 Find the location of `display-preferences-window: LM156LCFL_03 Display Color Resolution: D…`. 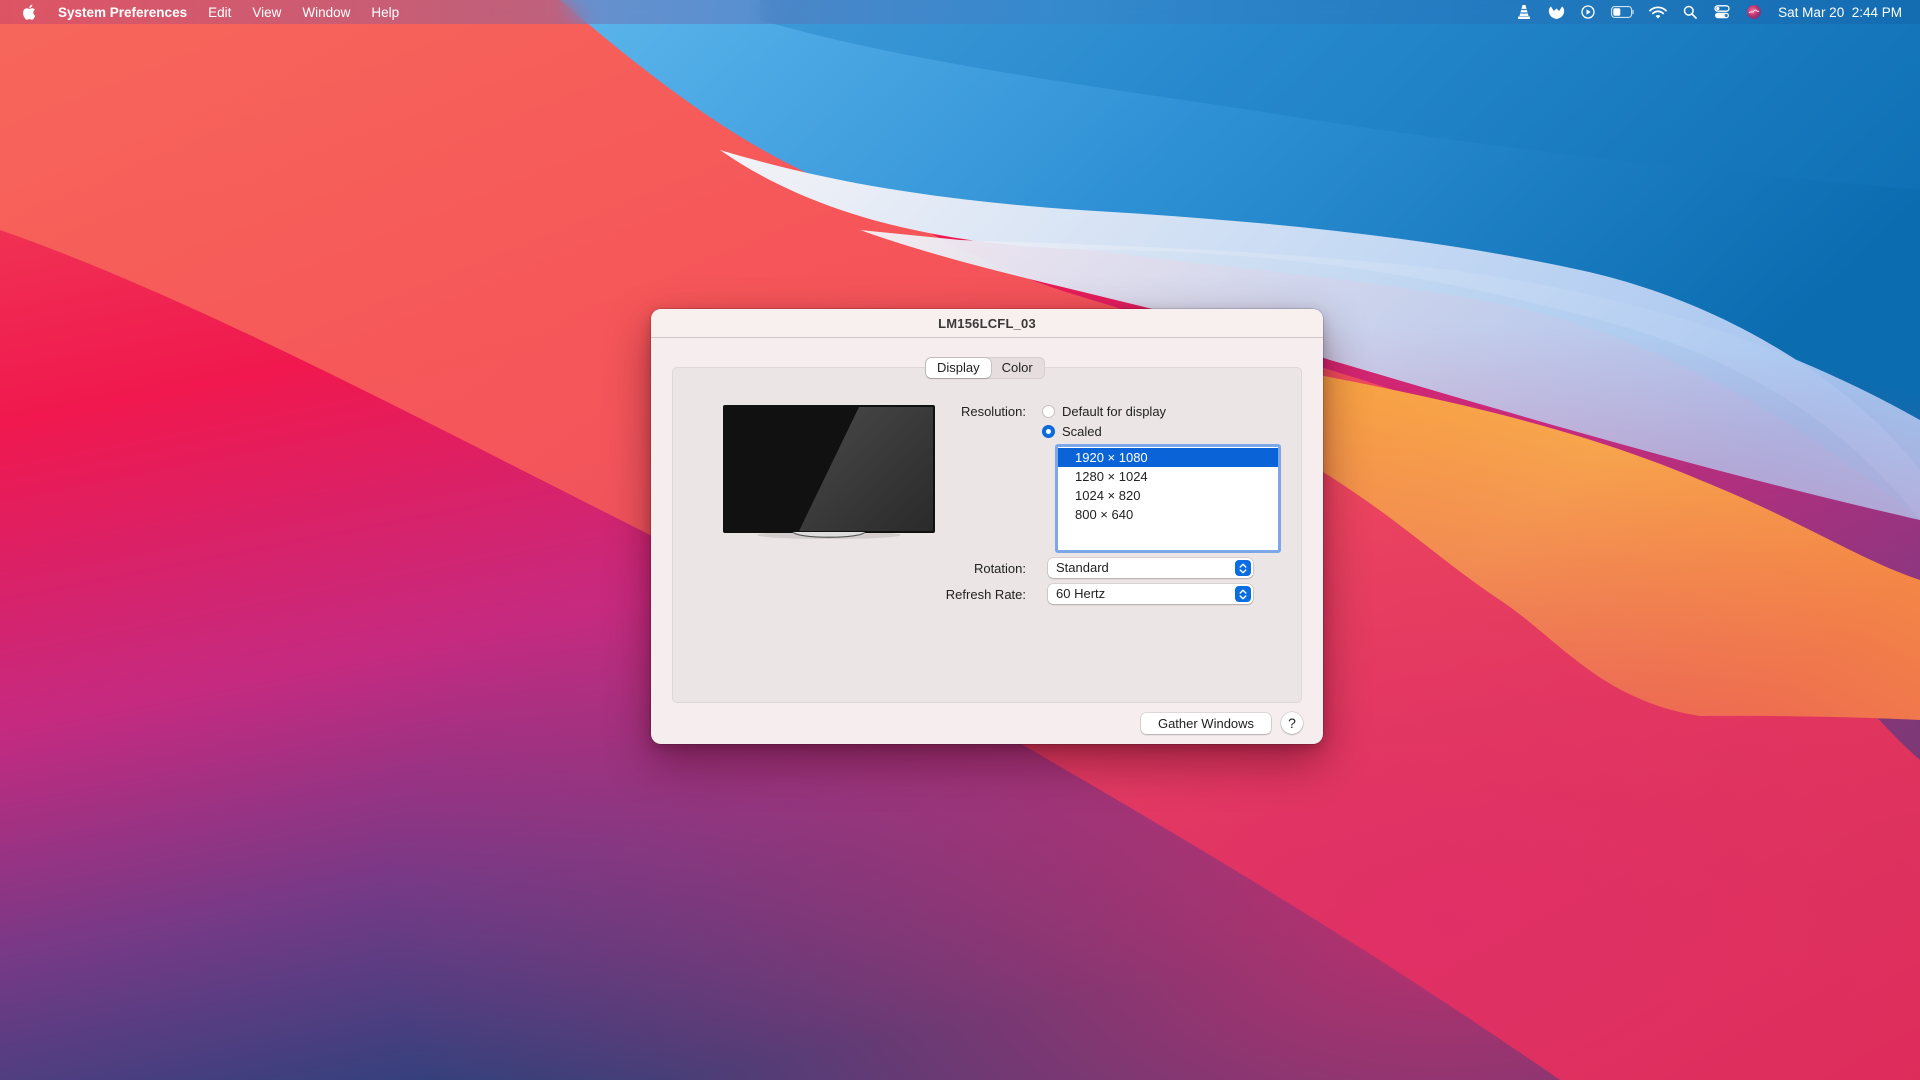

display-preferences-window: LM156LCFL_03 Display Color Resolution: D… is located at coordinates (987, 526).